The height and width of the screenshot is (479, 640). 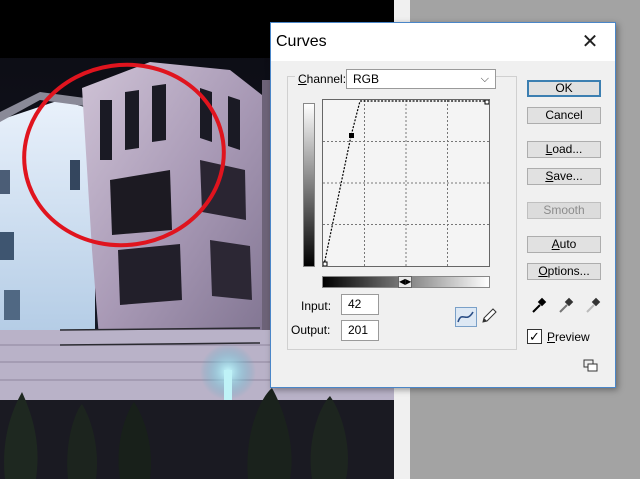 I want to click on expand-dialog-icon, so click(x=591, y=366).